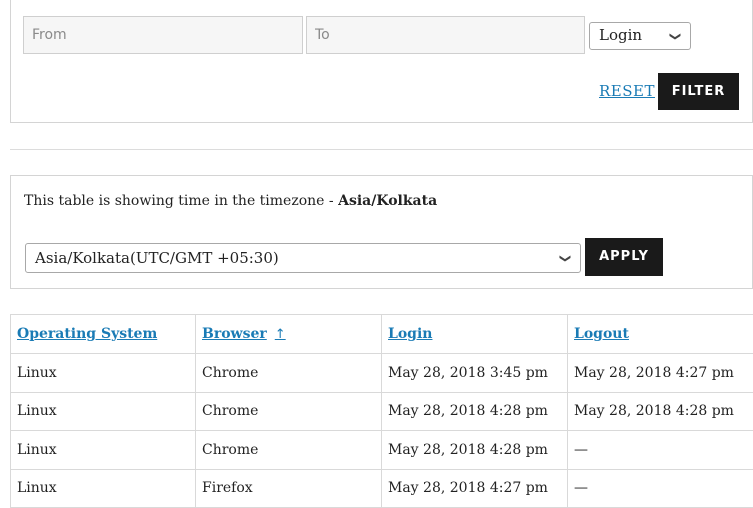 This screenshot has height=508, width=753. I want to click on cell-logout: May 28, 2018 4:28 pm, so click(660, 411).